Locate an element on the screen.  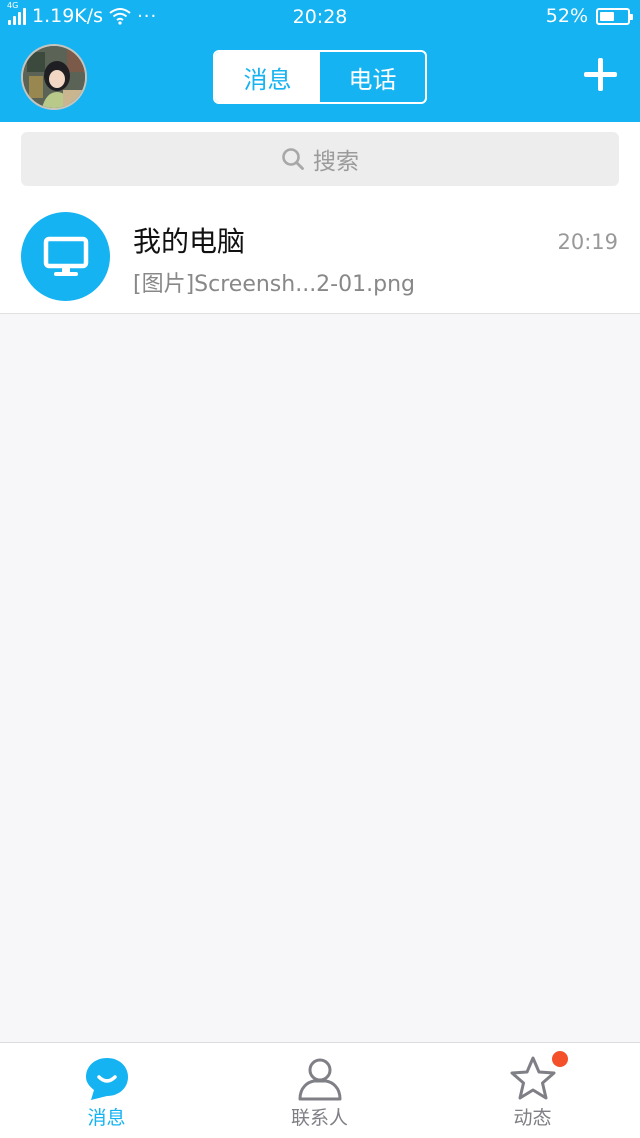
tab-moments-bottom: 动态 is located at coordinates (532, 1090).